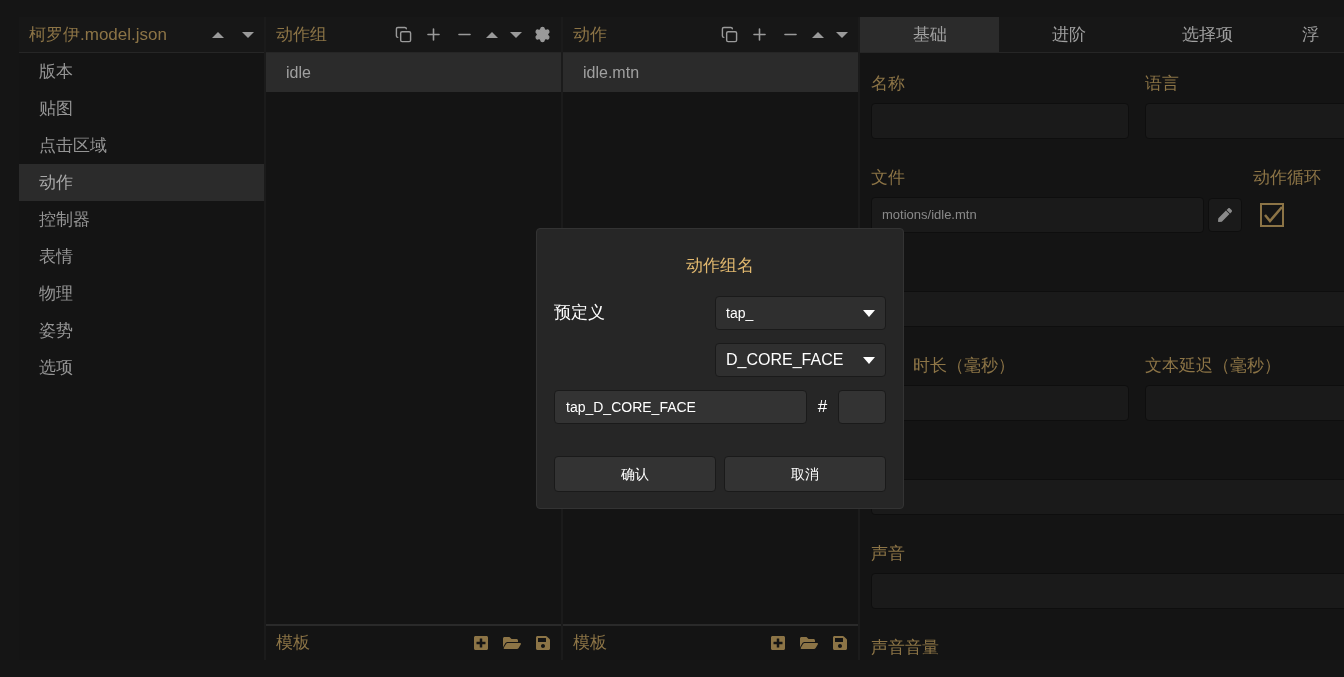 The image size is (1344, 677). Describe the element at coordinates (805, 474) in the screenshot. I see `cancel-button: 取消` at that location.